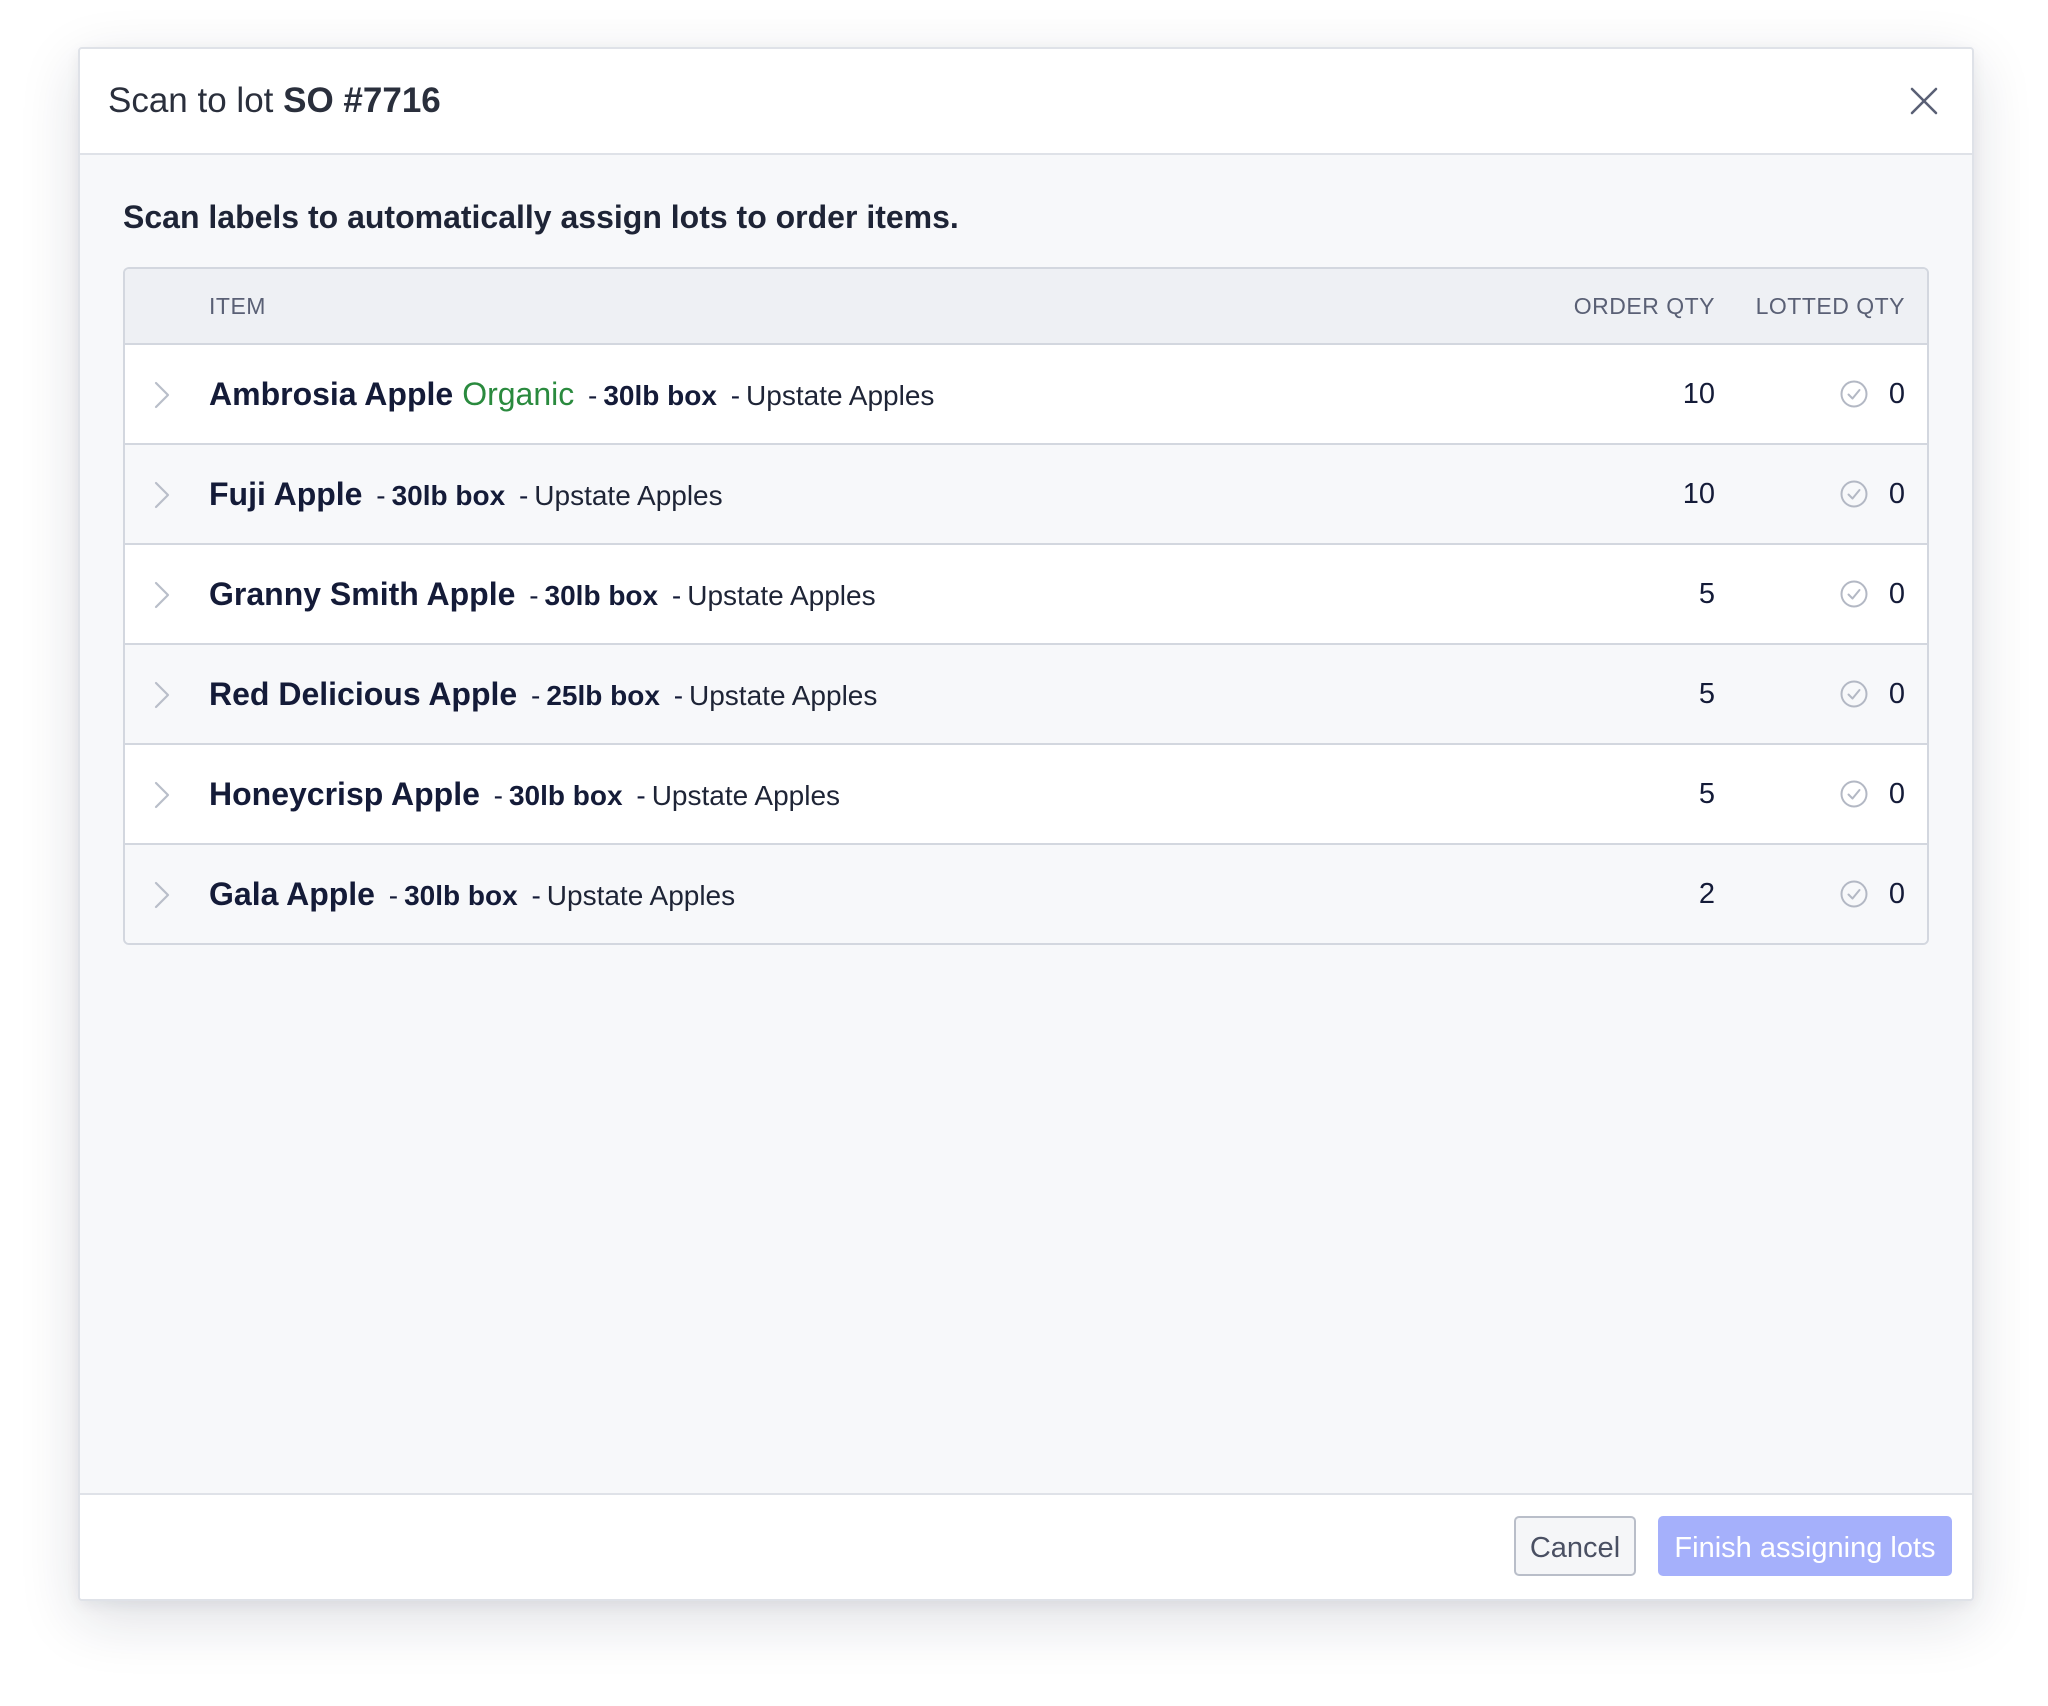 This screenshot has width=2048, height=1706. What do you see at coordinates (292, 894) in the screenshot?
I see `item-name: Gala Apple` at bounding box center [292, 894].